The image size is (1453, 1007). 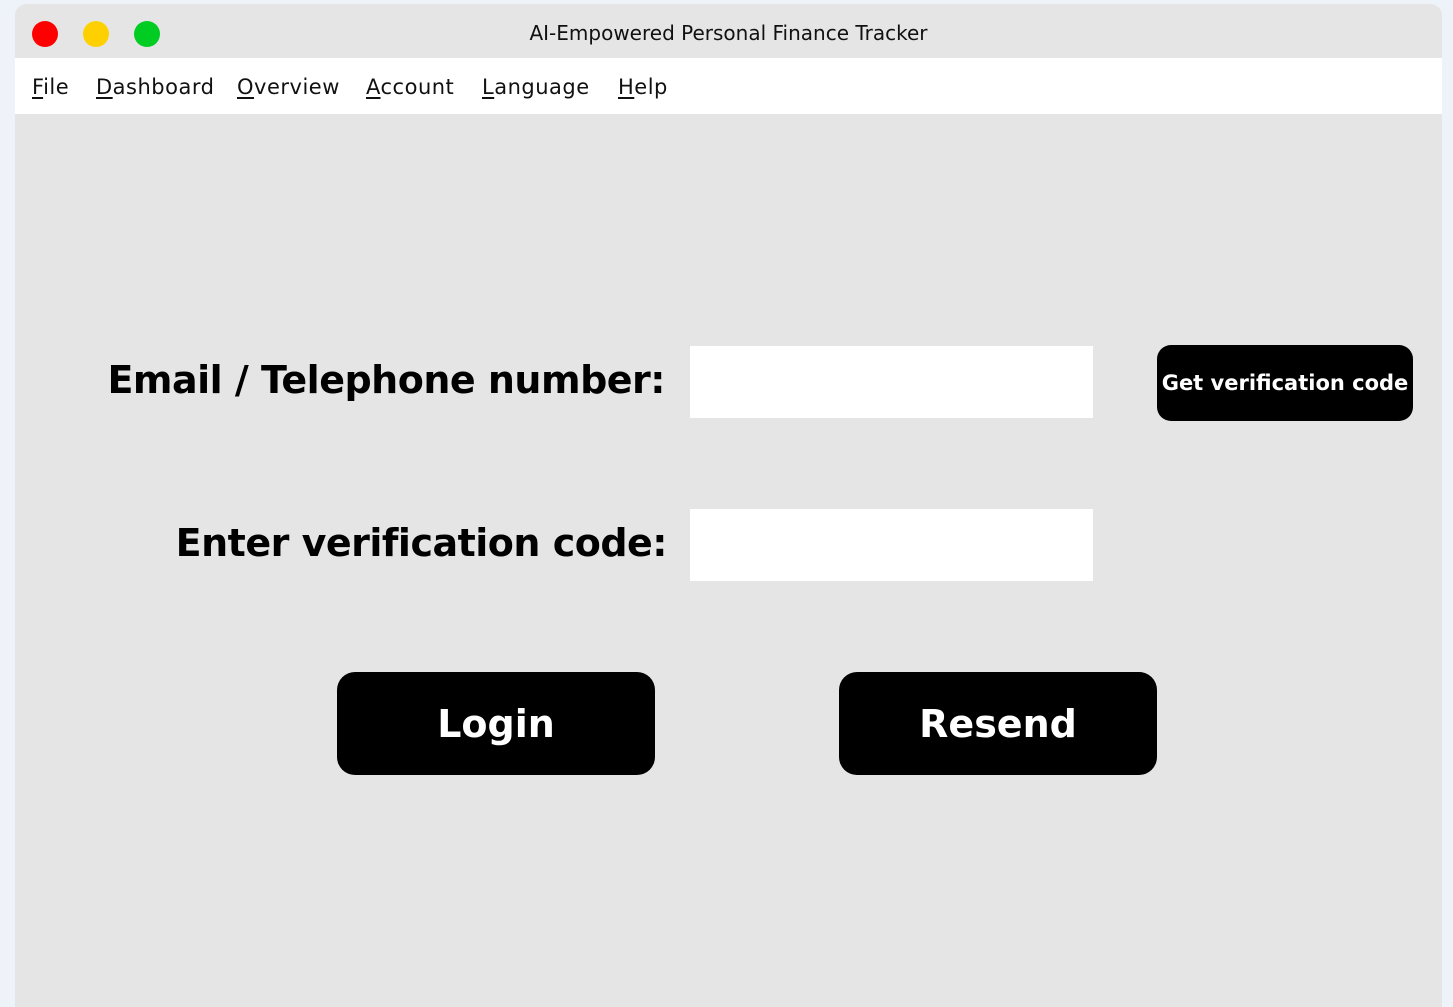 What do you see at coordinates (421, 543) in the screenshot?
I see `verification-code-label: Enter verification code:` at bounding box center [421, 543].